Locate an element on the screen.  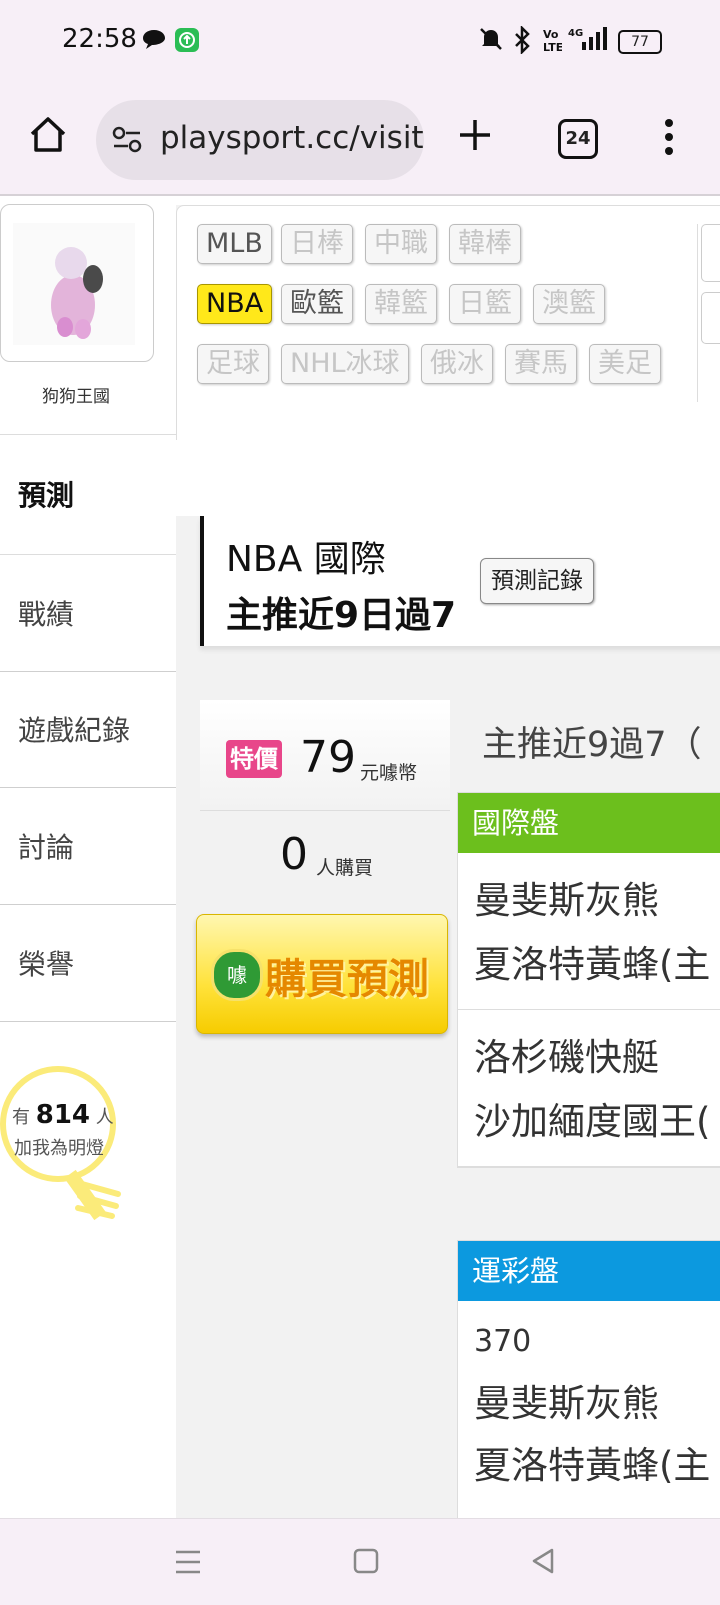
sport-chip-japan-basketball: 日籃 is located at coordinates (485, 304).